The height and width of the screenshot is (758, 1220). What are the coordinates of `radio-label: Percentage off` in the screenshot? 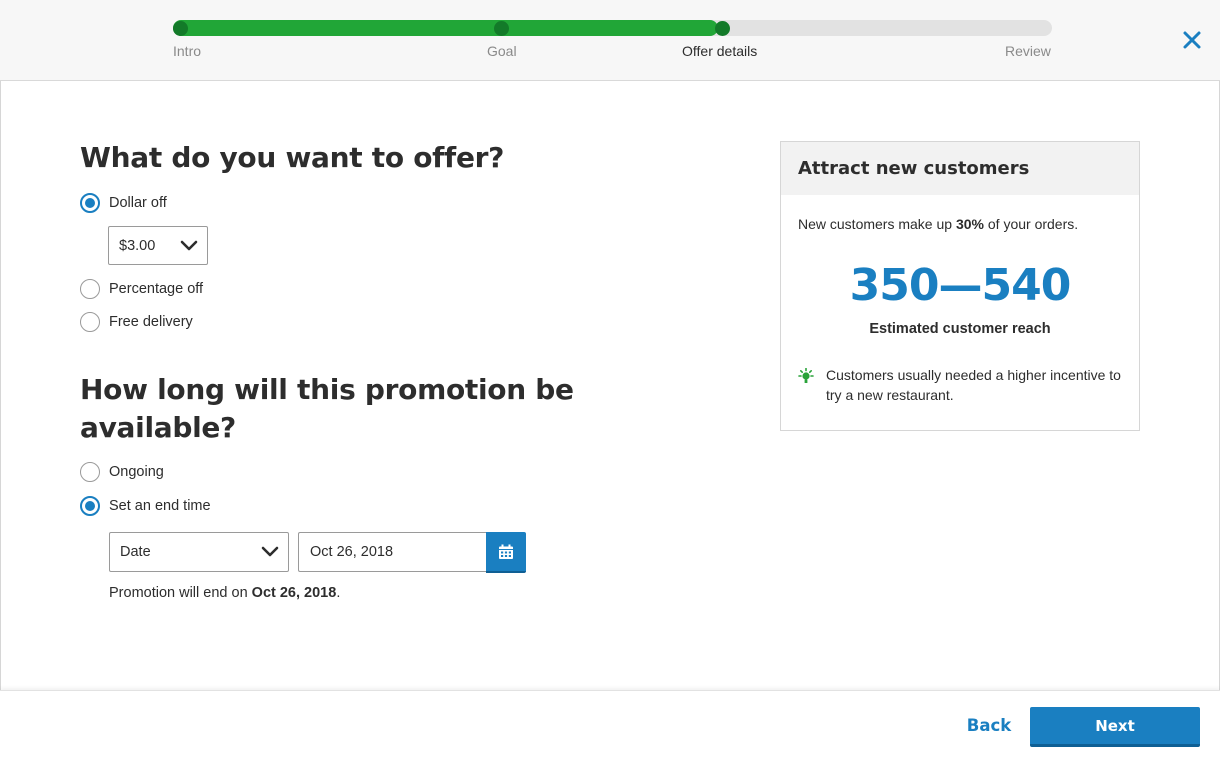 It's located at (156, 289).